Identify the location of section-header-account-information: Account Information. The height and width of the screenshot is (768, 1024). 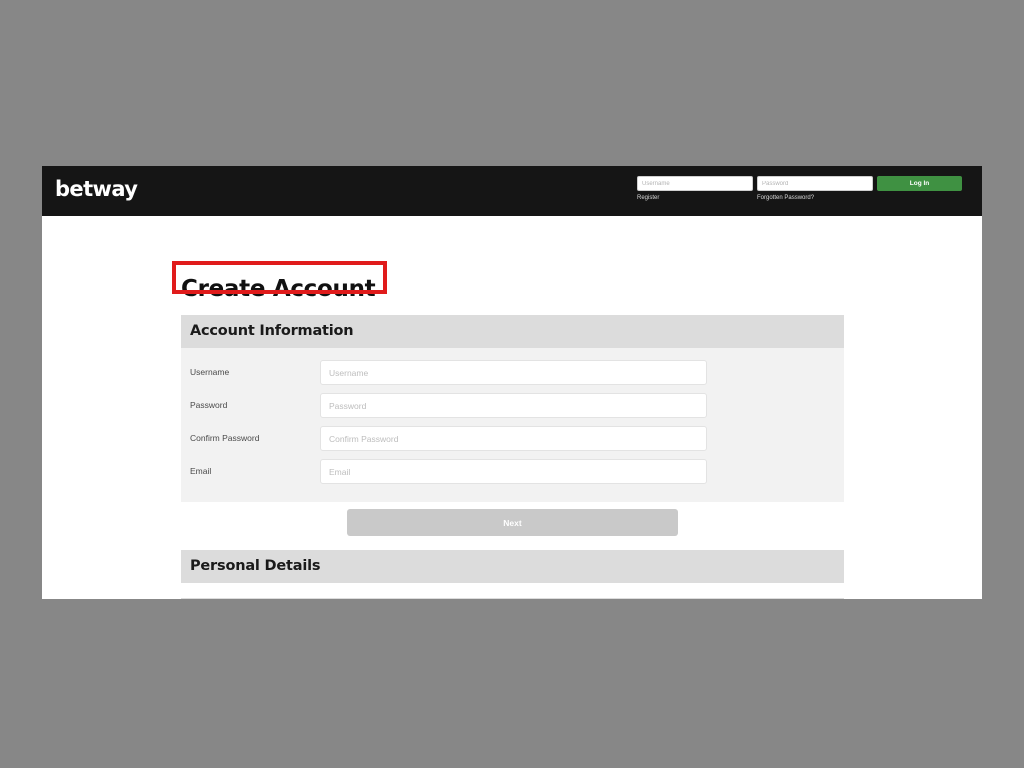
(512, 331).